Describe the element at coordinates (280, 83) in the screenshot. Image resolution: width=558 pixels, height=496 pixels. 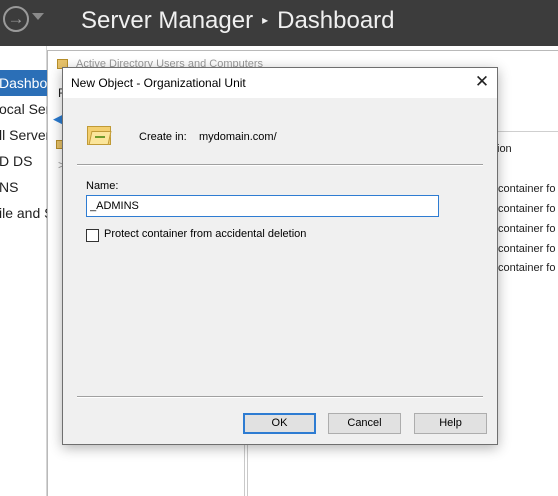
I see `dialog-titlebar: New Object - Organizational Unit ✕` at that location.